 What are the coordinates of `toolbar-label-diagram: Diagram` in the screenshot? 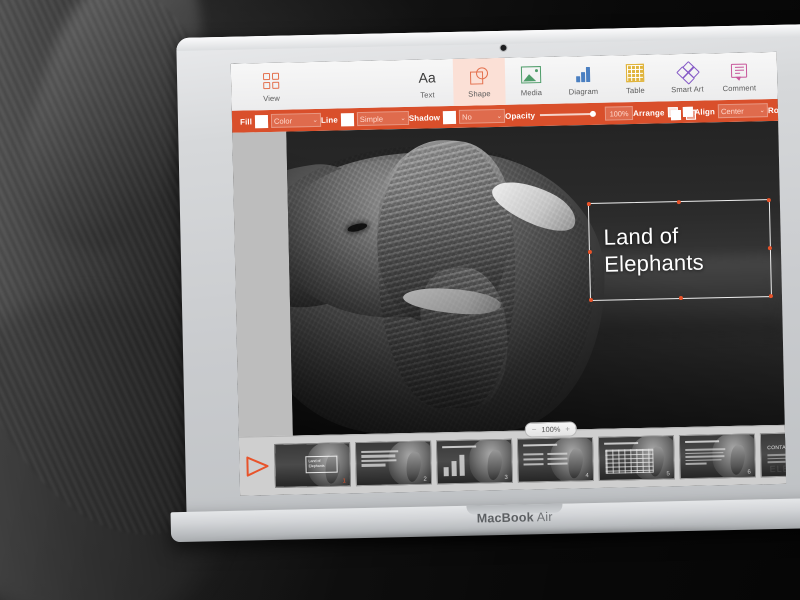 It's located at (583, 91).